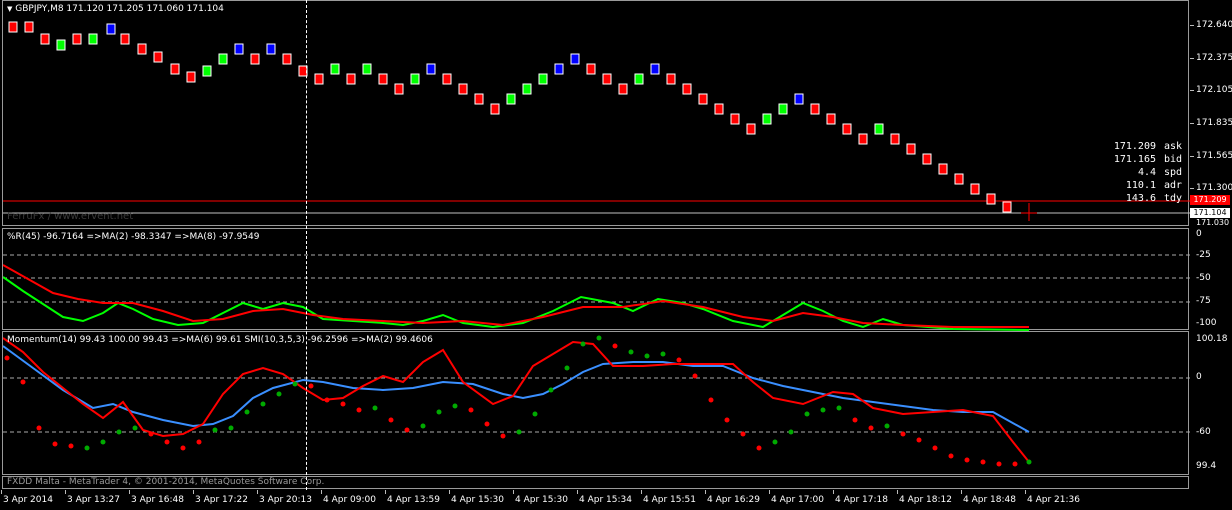  Describe the element at coordinates (285, 500) in the screenshot. I see `time-tick: 3 Apr 20:13` at that location.